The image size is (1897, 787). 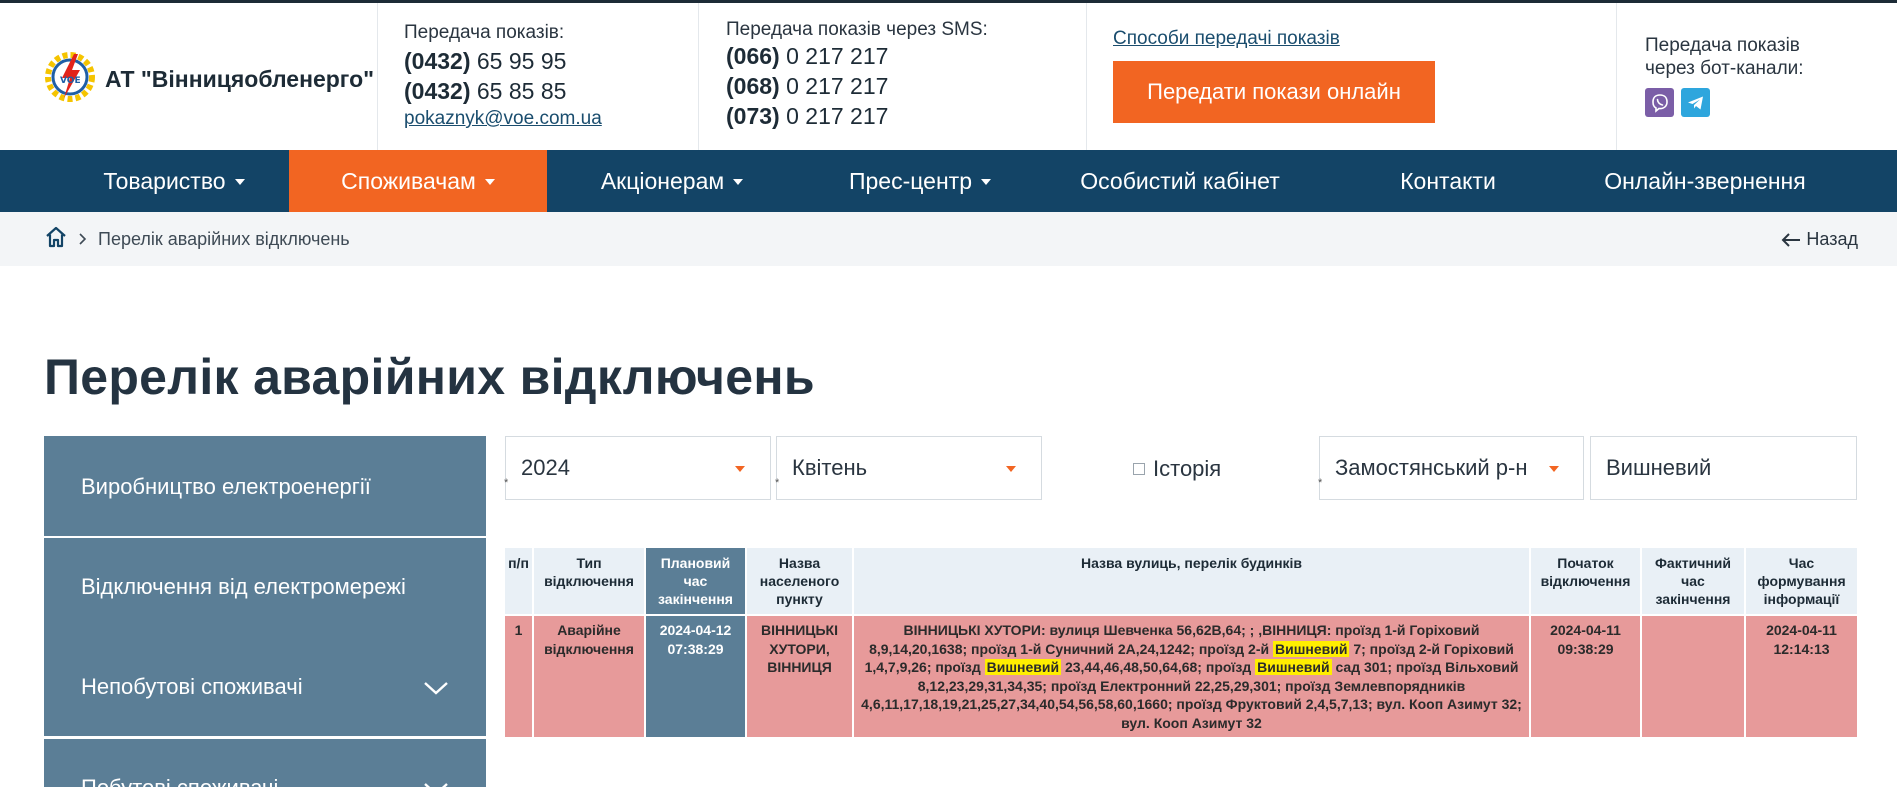 I want to click on arrow-left-icon, so click(x=1791, y=239).